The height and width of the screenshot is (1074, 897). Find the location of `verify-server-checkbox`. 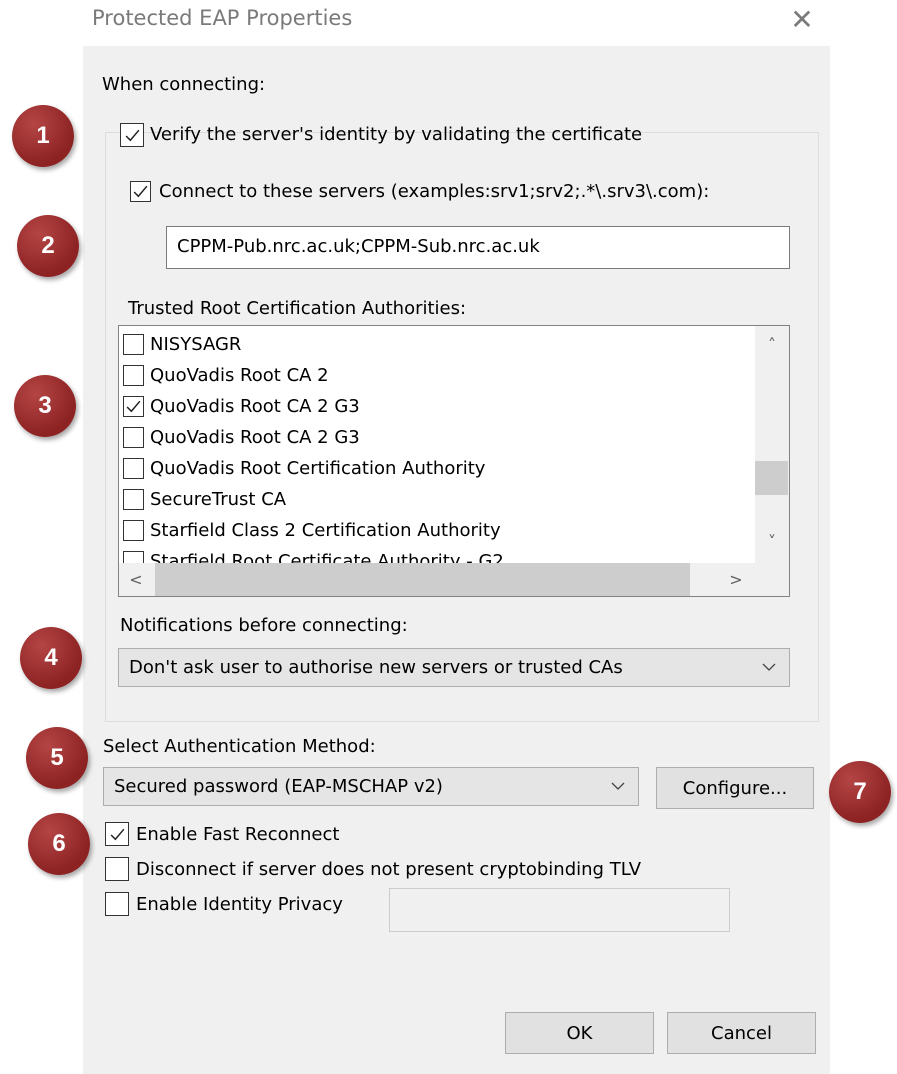

verify-server-checkbox is located at coordinates (132, 135).